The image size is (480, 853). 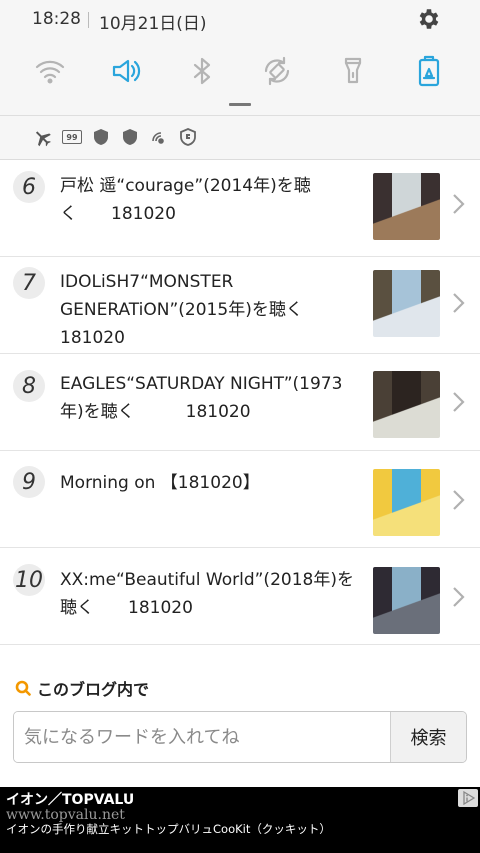 What do you see at coordinates (43, 139) in the screenshot?
I see `airplane-icon` at bounding box center [43, 139].